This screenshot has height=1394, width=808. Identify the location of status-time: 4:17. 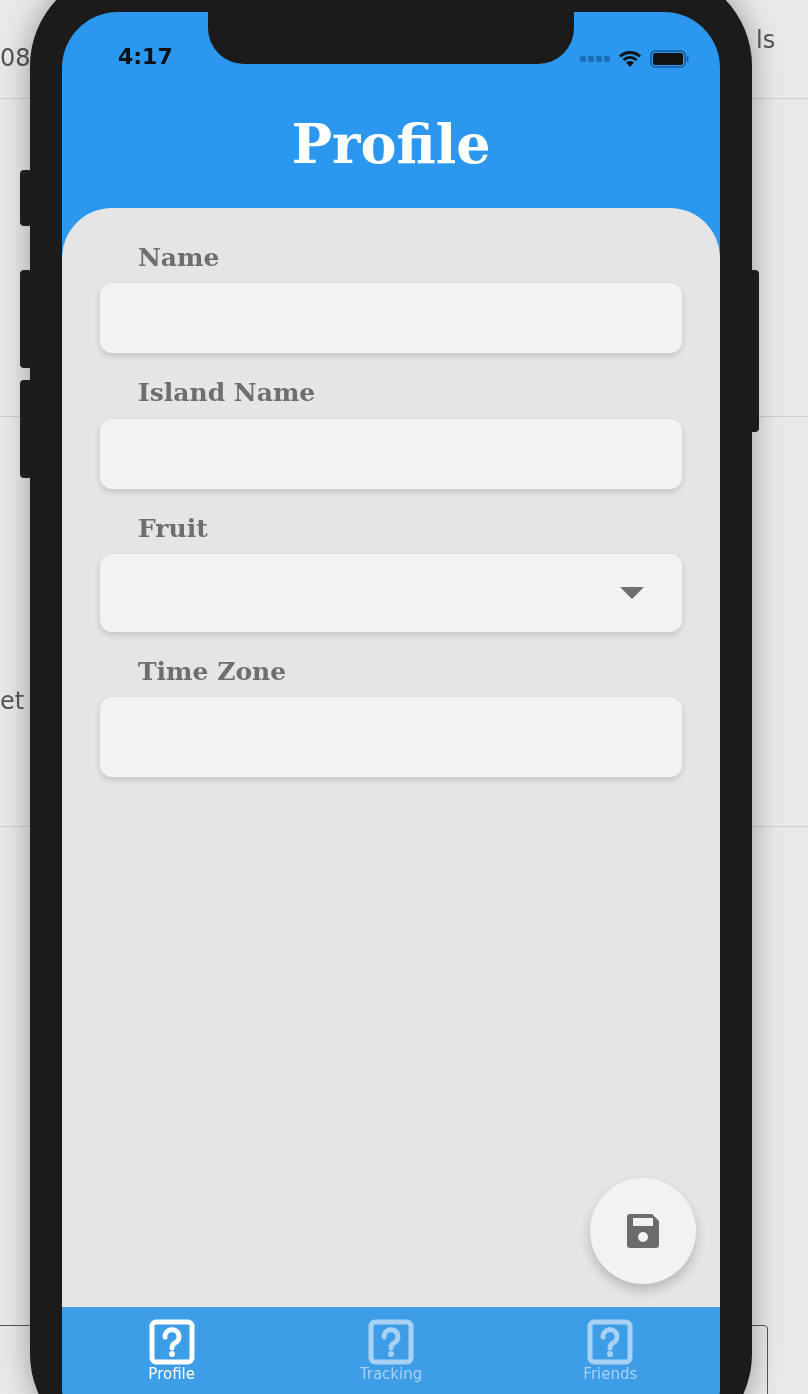
(145, 57).